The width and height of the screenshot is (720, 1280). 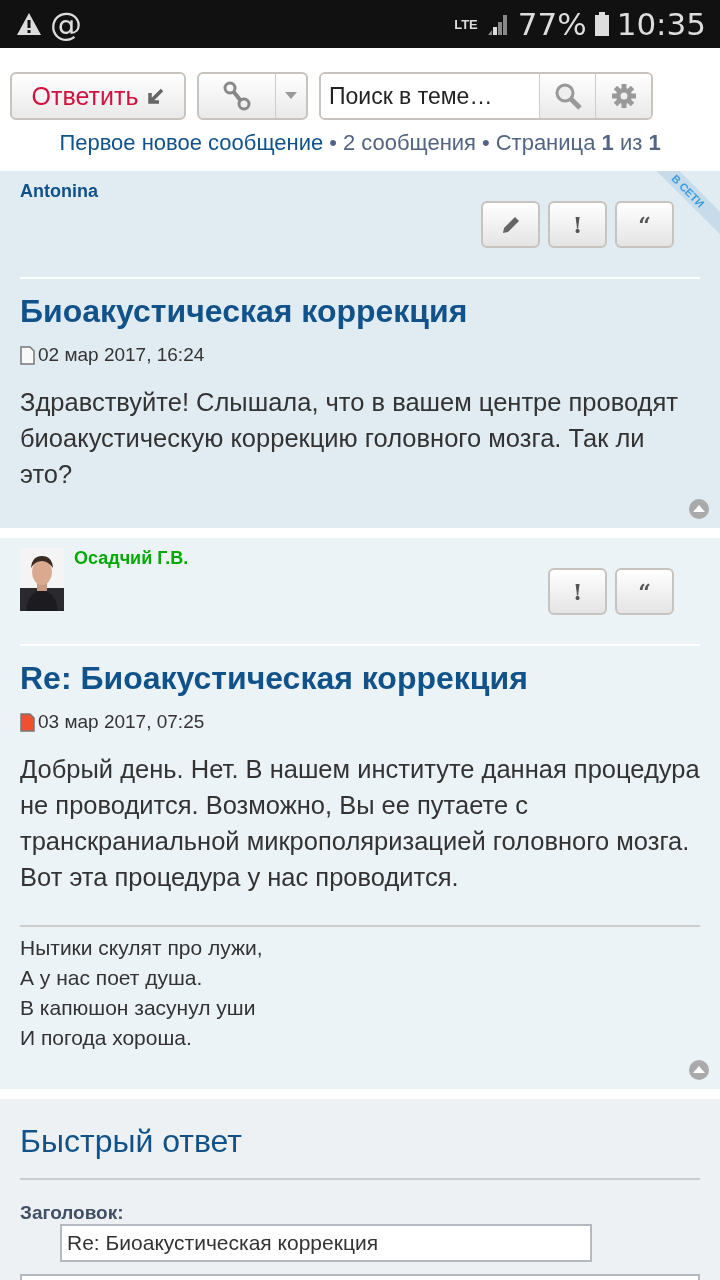 I want to click on post-count: 2 сообщения, so click(x=409, y=143).